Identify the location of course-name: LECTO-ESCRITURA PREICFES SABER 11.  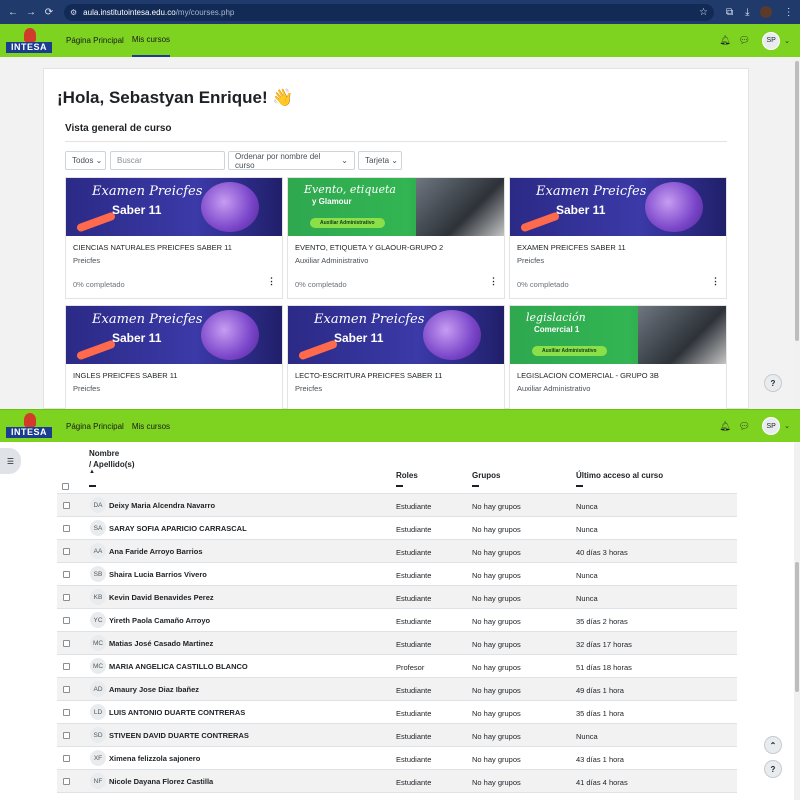
(368, 375).